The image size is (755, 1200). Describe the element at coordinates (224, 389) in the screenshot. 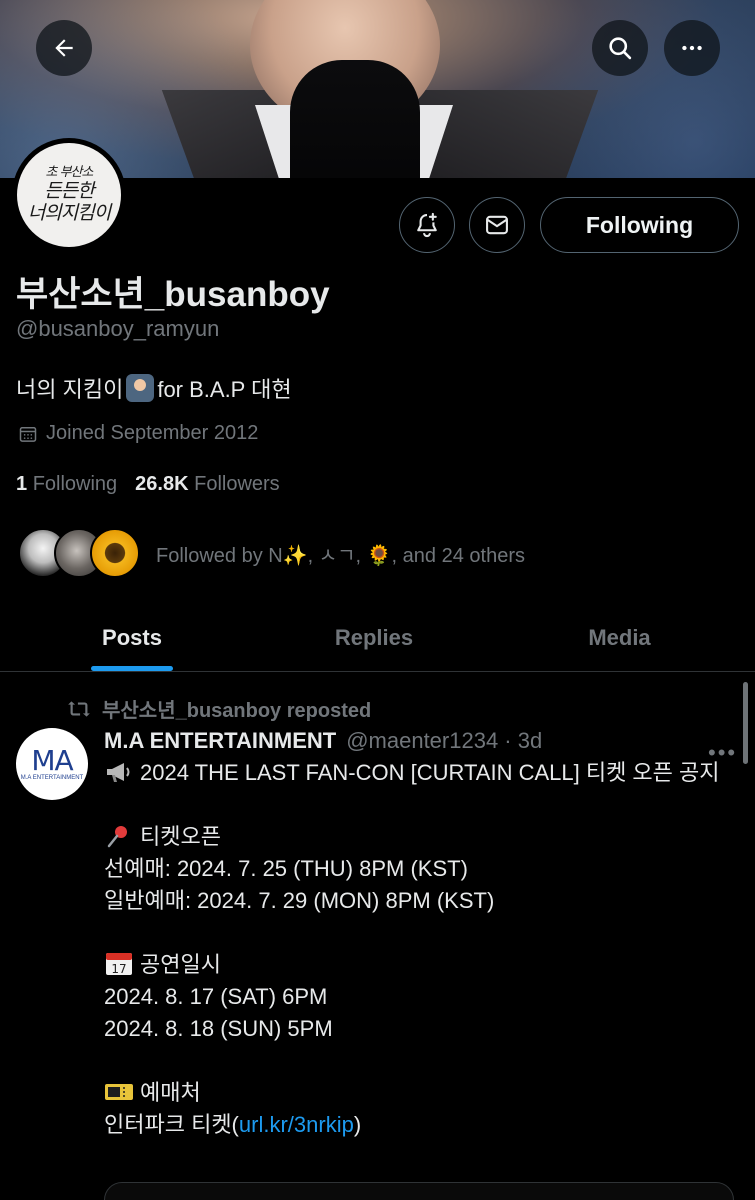

I see `bio-text: for B.A.P 대현` at that location.